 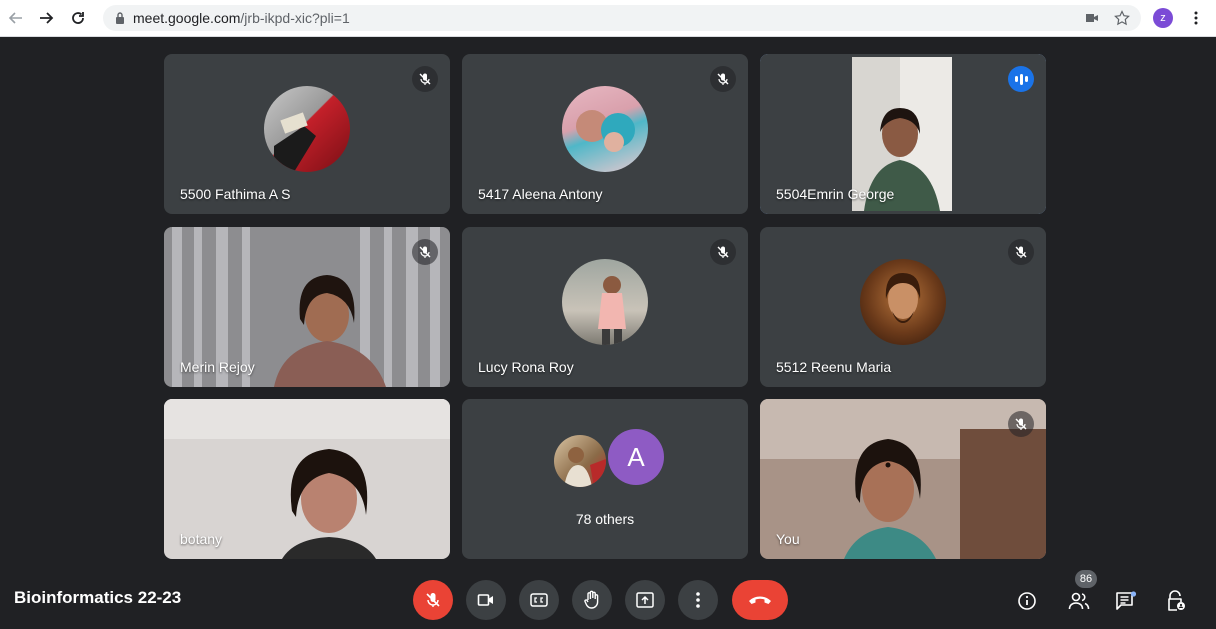 I want to click on bookmark-star-icon, so click(x=1122, y=18).